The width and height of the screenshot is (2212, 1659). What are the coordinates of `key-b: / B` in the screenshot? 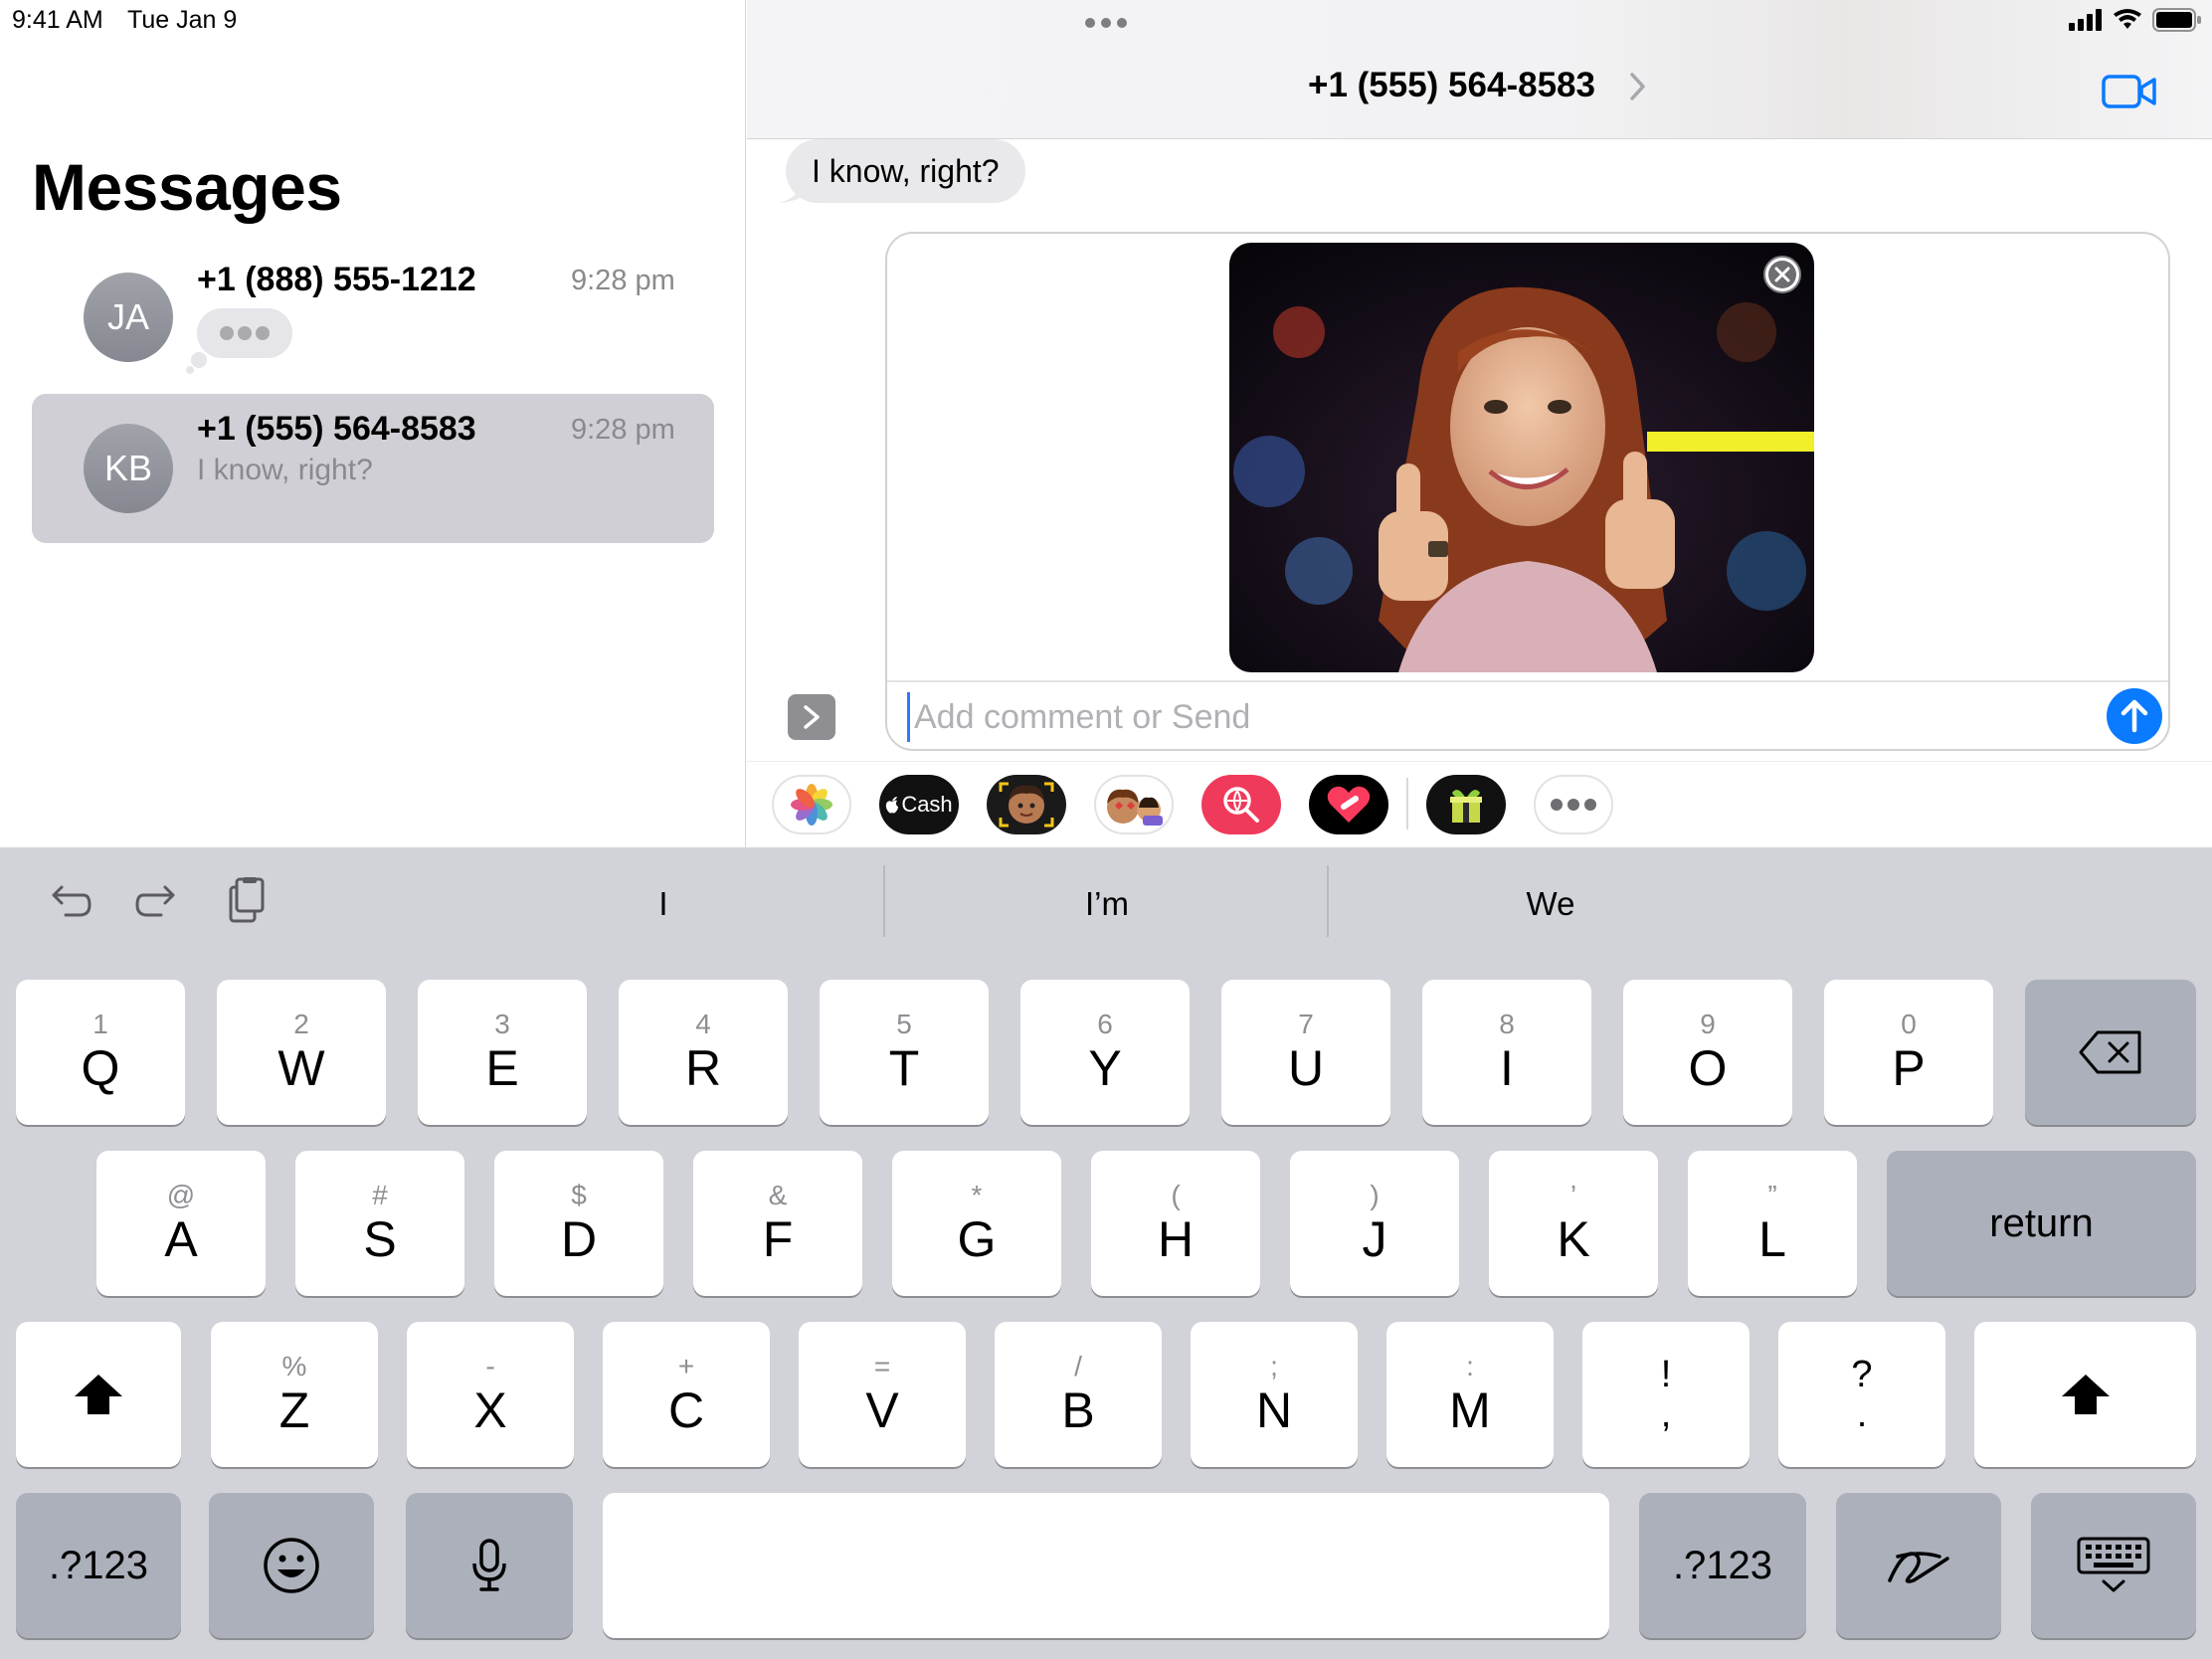 It's located at (1078, 1394).